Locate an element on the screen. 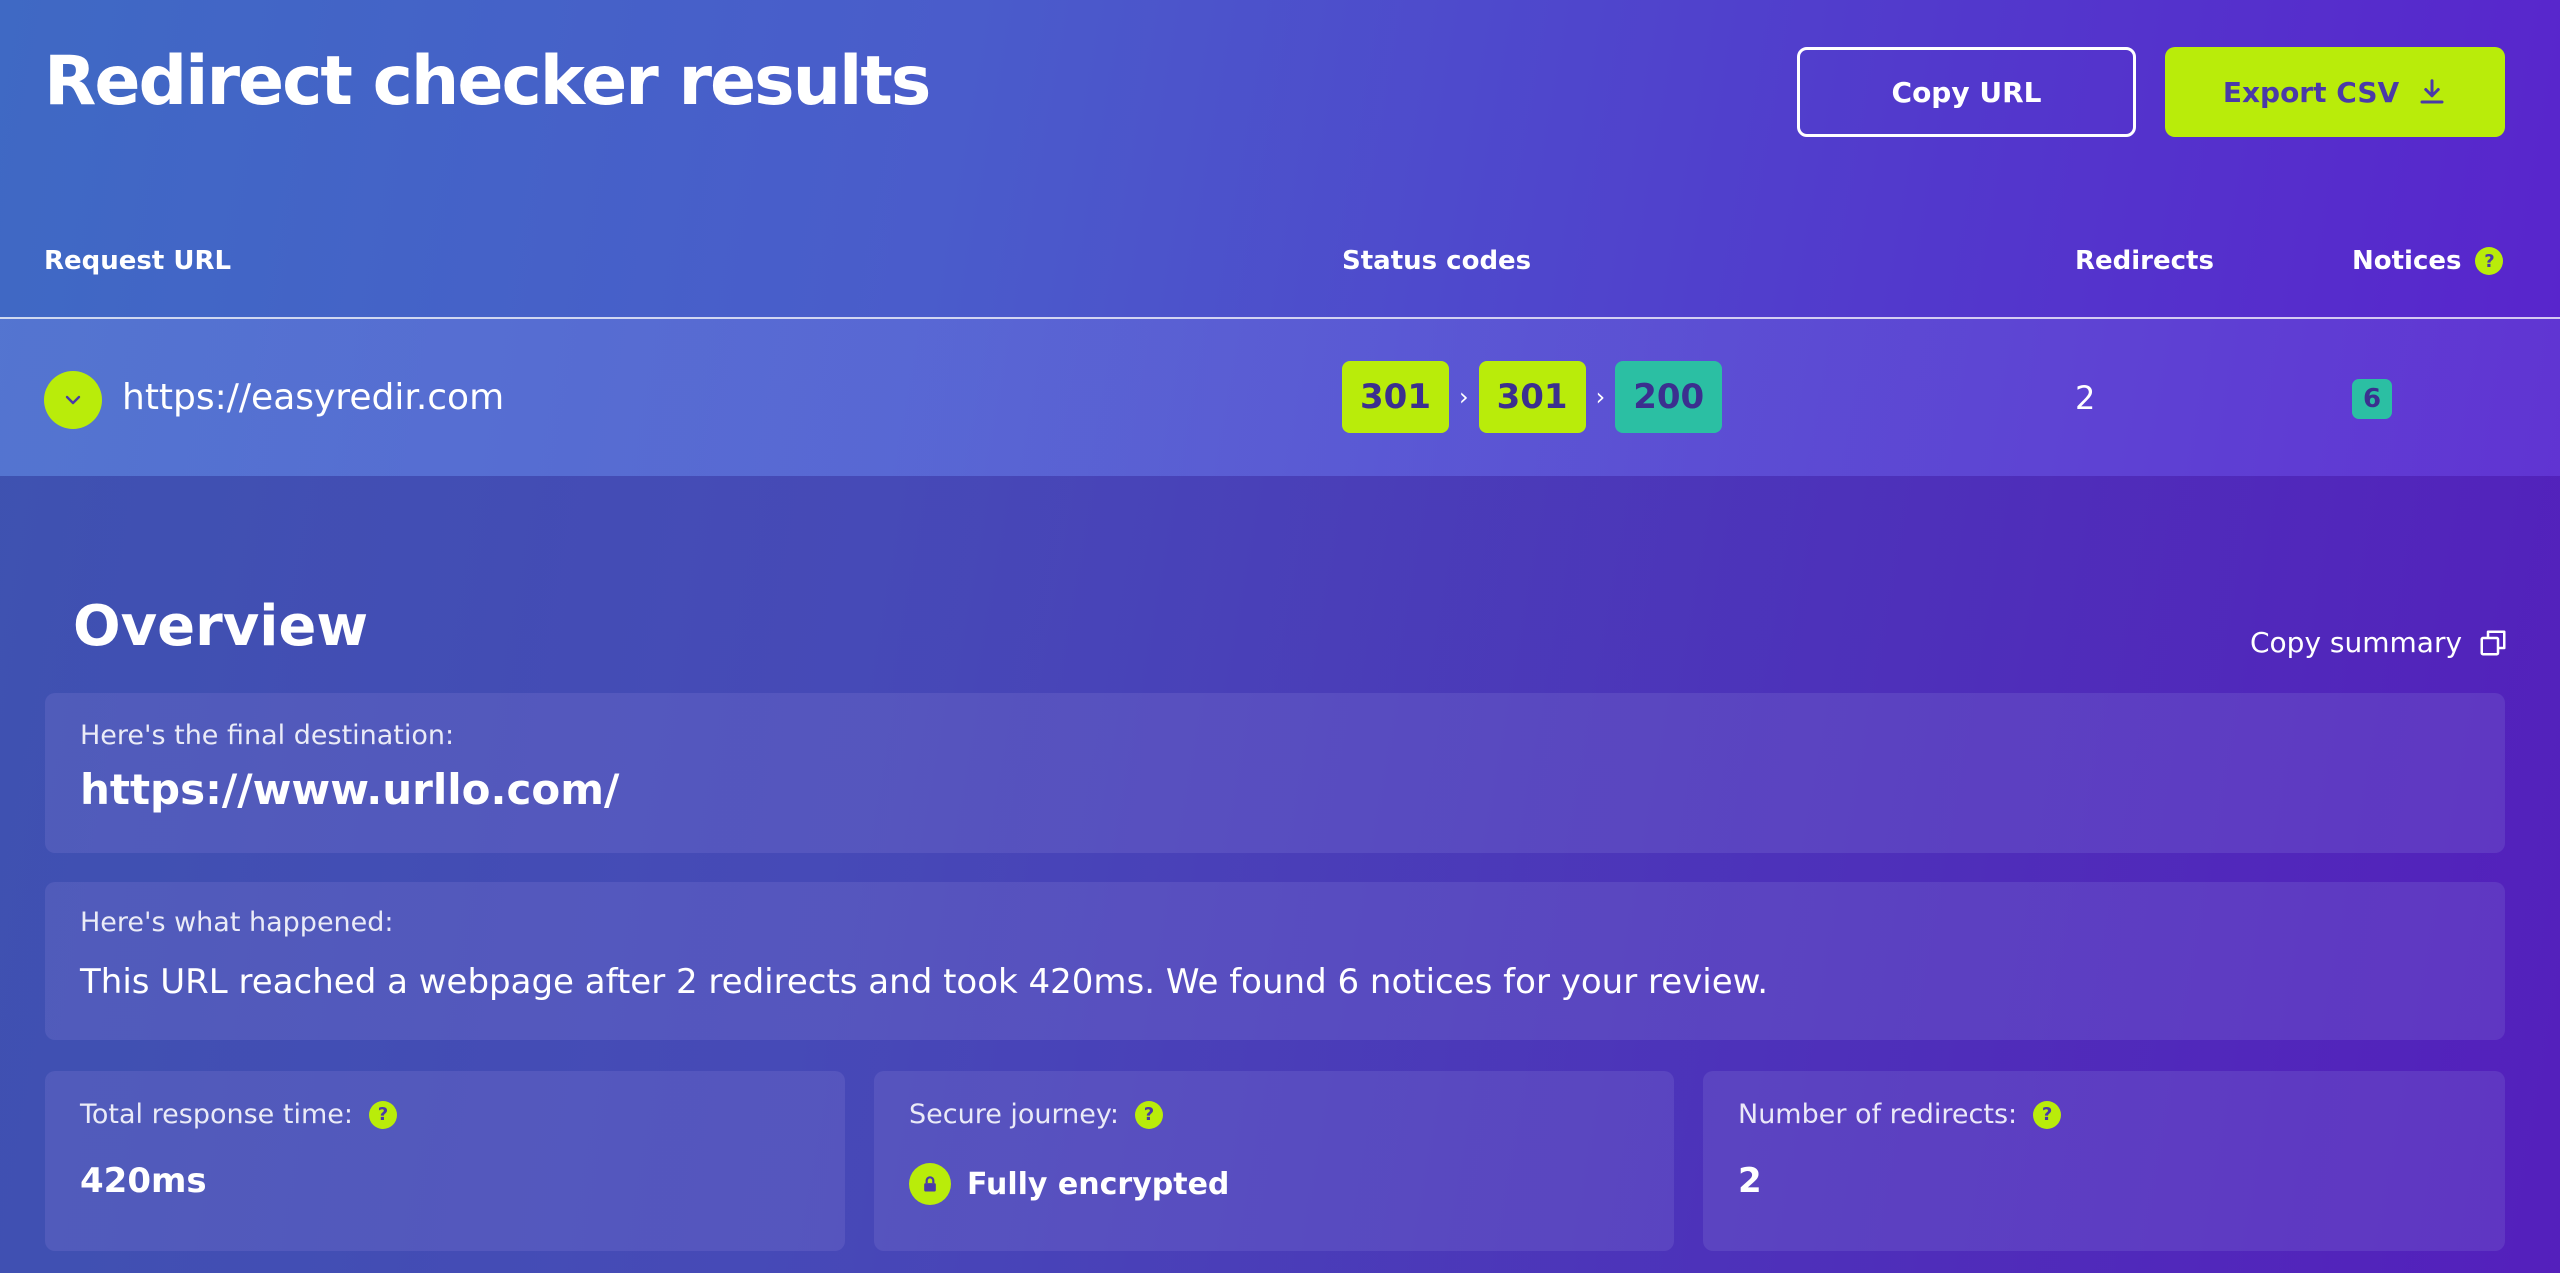  export-csv-label: Export CSV is located at coordinates (2311, 92).